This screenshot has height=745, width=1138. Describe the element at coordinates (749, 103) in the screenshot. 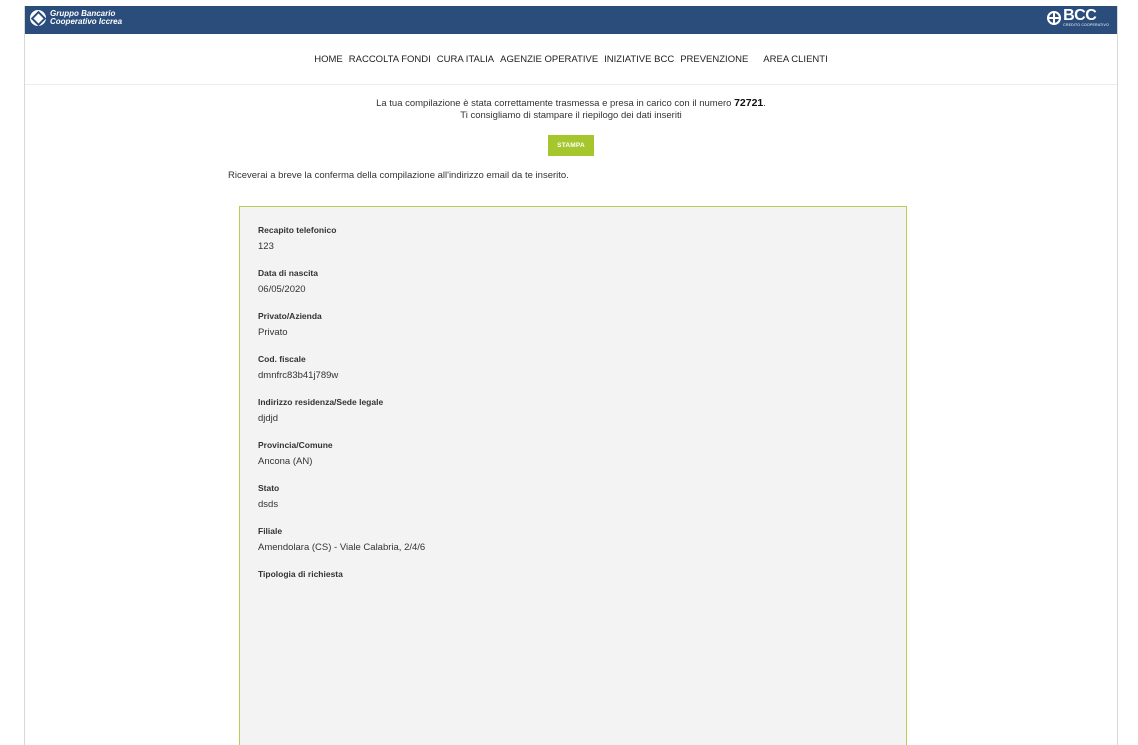

I see `submission-number: 72721` at that location.